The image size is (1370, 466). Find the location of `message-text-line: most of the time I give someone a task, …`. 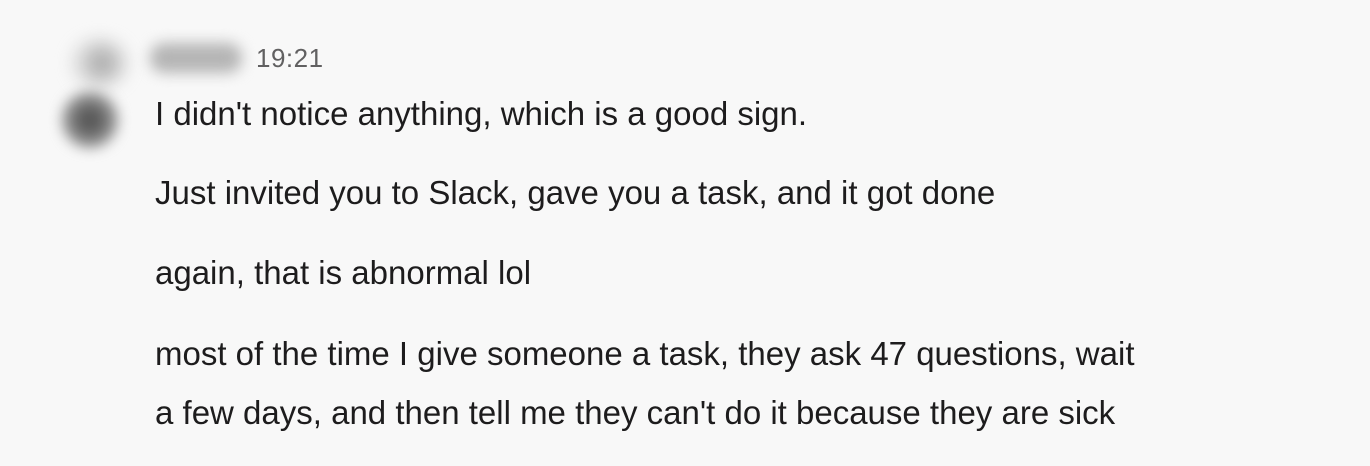

message-text-line: most of the time I give someone a task, … is located at coordinates (645, 353).